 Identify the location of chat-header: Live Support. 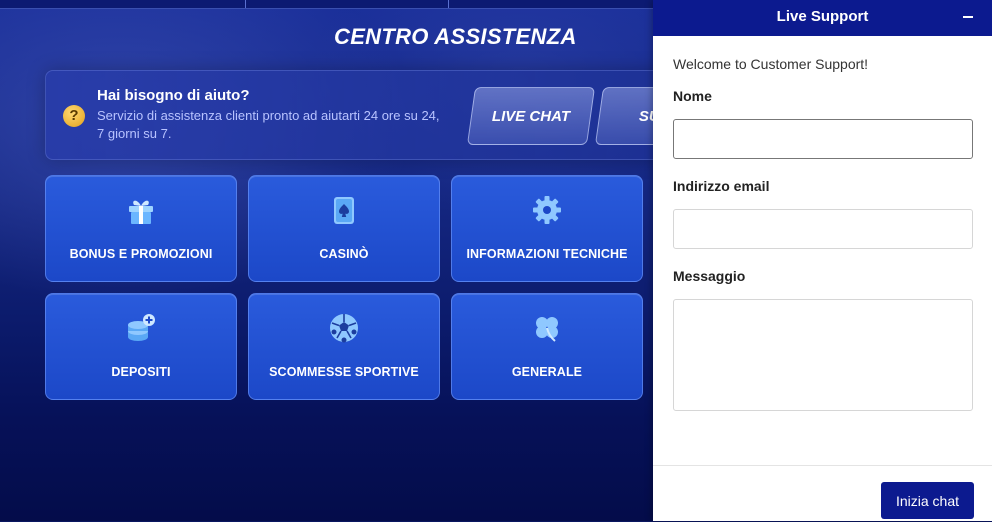
(822, 18).